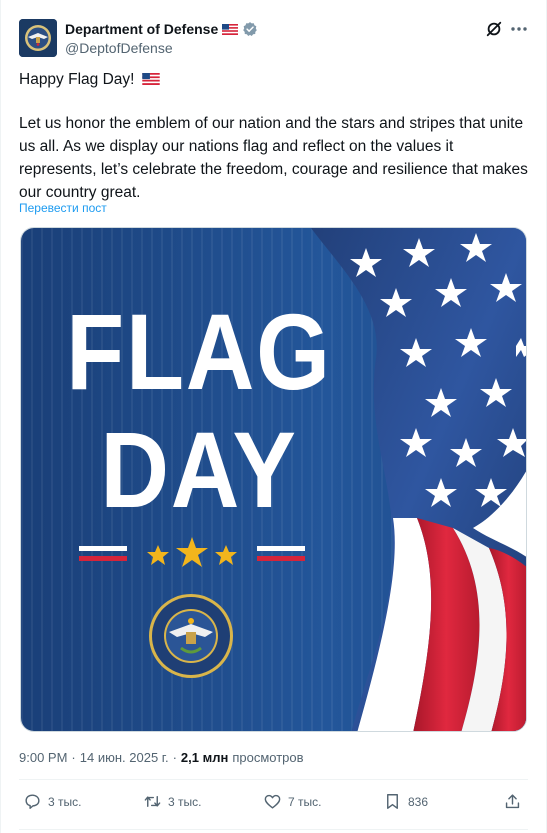 This screenshot has width=547, height=833. Describe the element at coordinates (519, 29) in the screenshot. I see `more-options-icon` at that location.